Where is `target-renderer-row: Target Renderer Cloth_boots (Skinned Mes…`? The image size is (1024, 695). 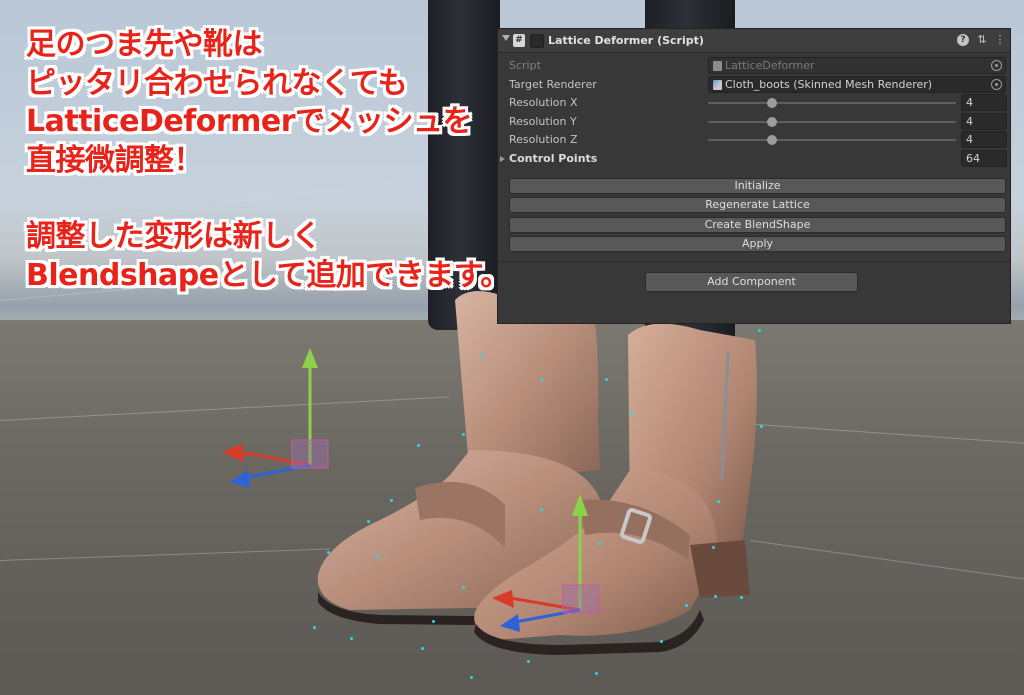 target-renderer-row: Target Renderer Cloth_boots (Skinned Mes… is located at coordinates (754, 85).